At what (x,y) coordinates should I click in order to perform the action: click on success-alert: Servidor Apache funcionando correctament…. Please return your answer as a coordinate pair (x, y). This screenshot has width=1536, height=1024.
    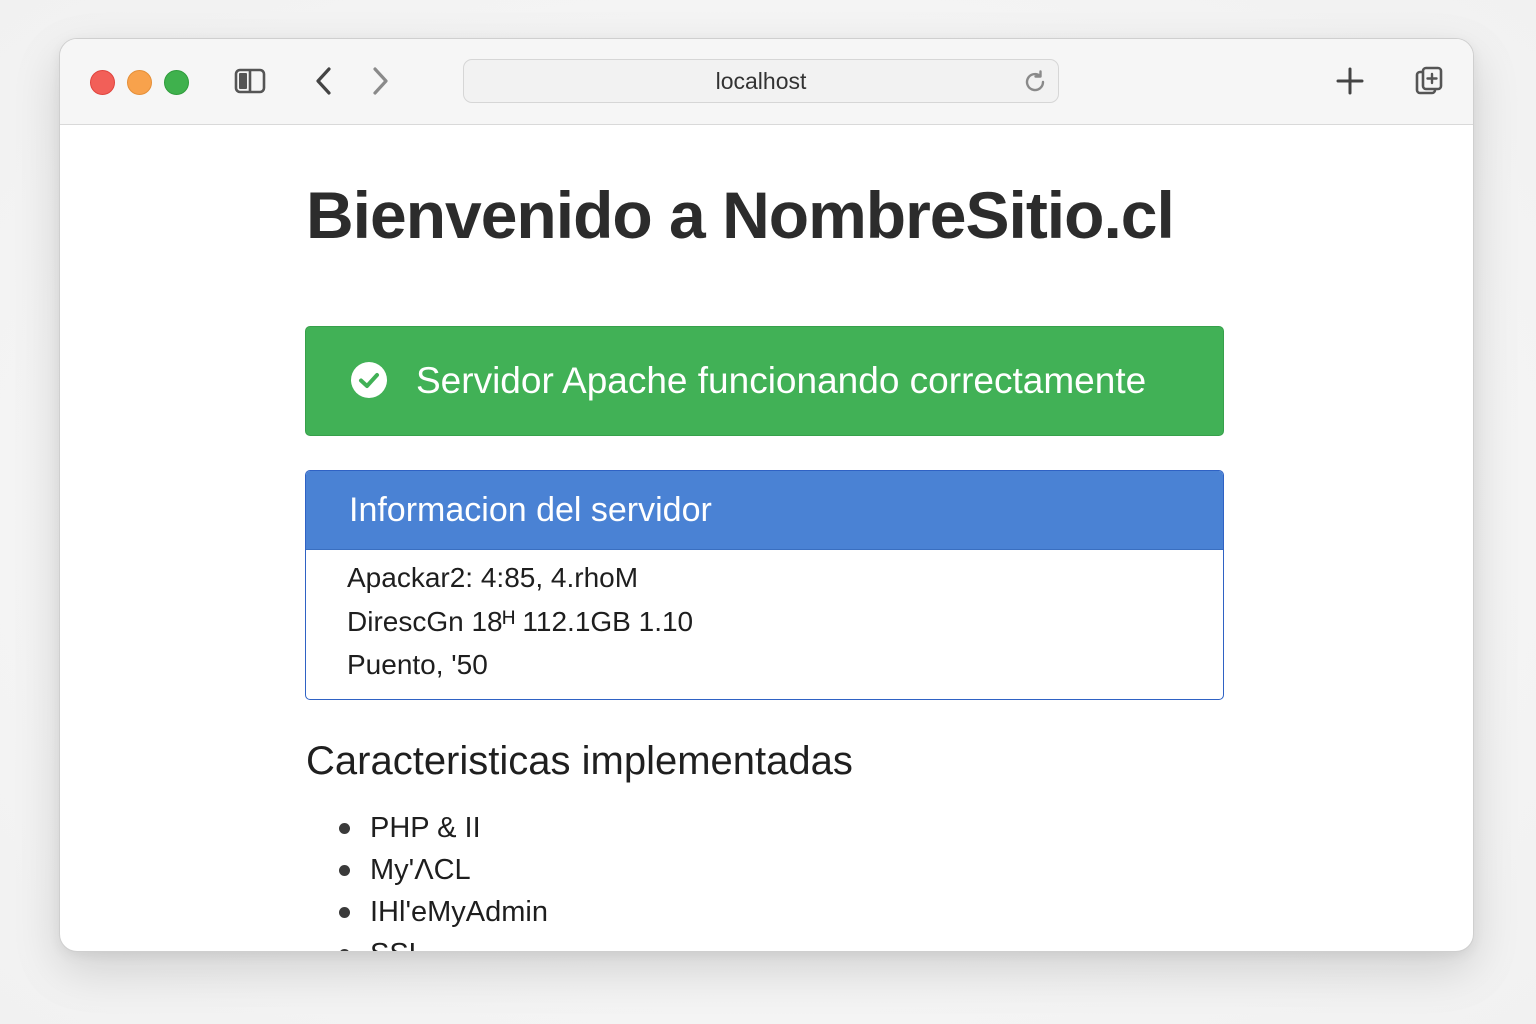
    Looking at the image, I should click on (764, 381).